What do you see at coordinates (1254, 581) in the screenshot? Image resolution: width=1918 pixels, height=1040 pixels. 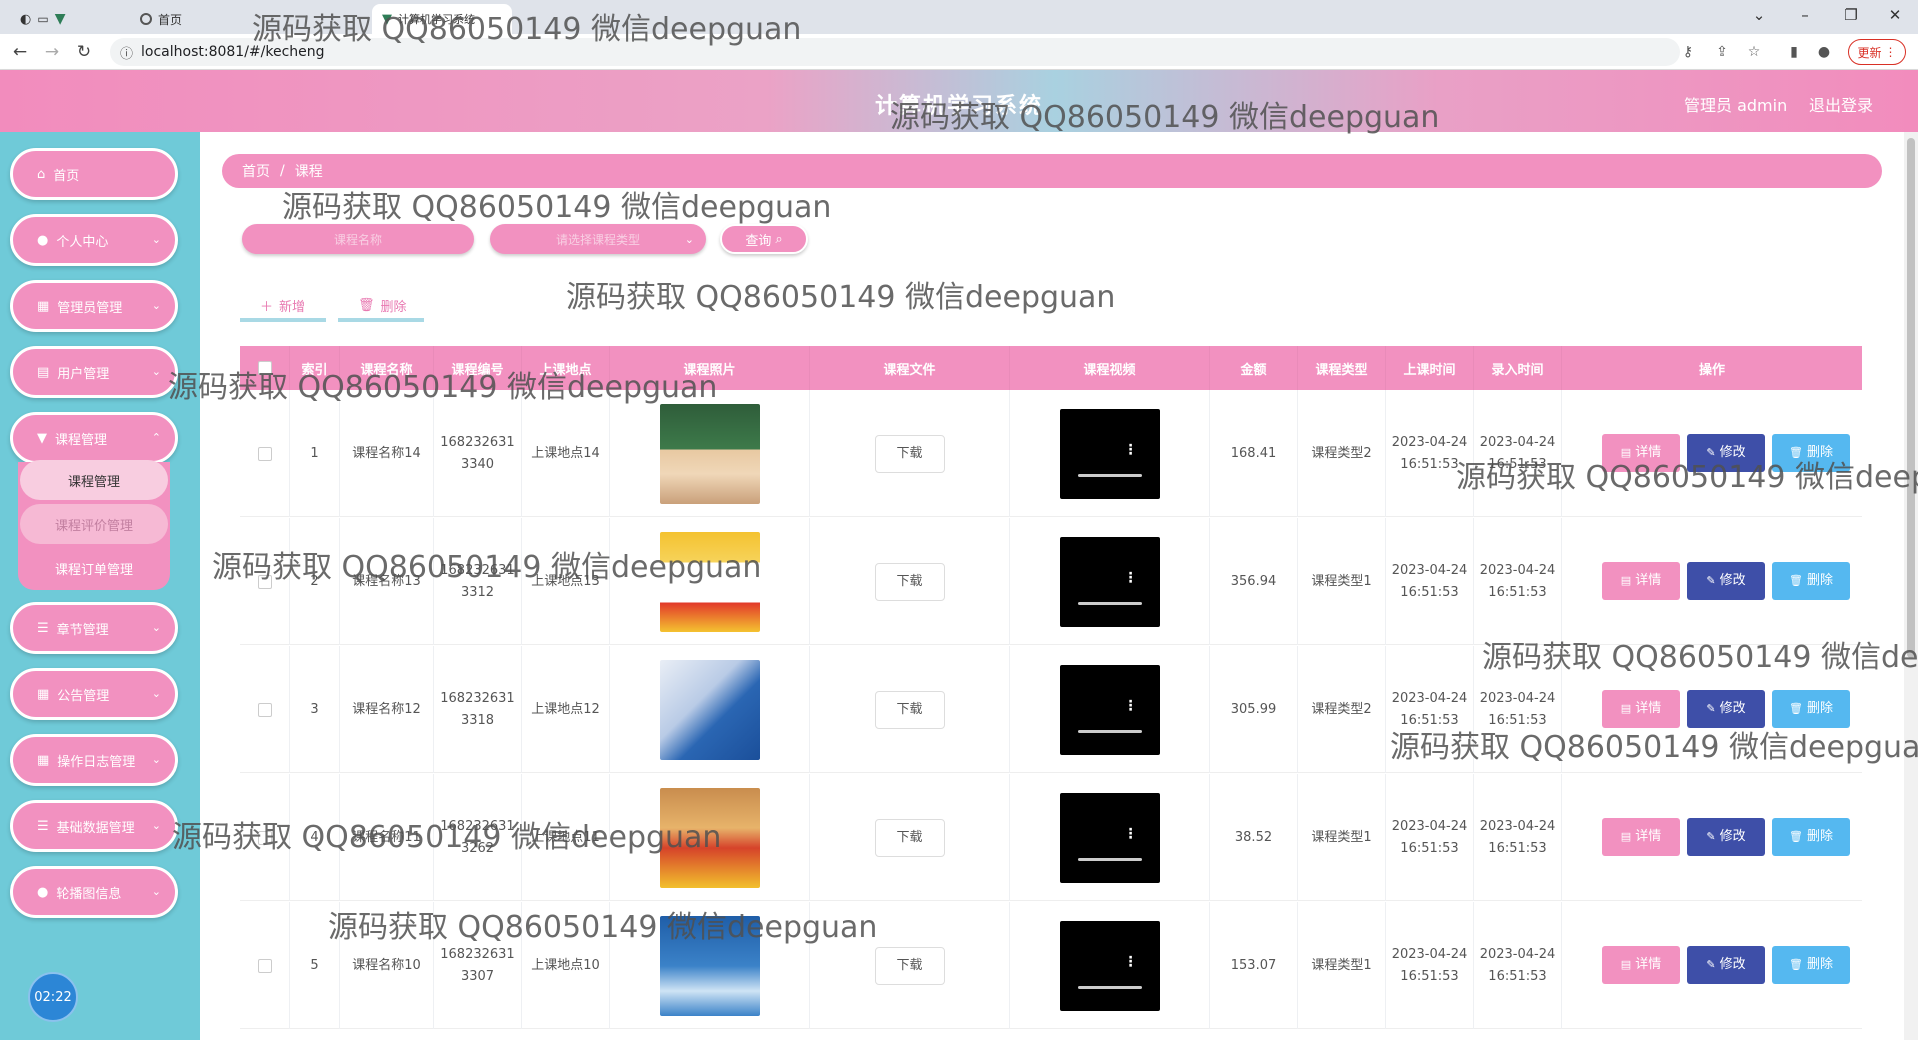 I see `cell-amount: 356.94` at bounding box center [1254, 581].